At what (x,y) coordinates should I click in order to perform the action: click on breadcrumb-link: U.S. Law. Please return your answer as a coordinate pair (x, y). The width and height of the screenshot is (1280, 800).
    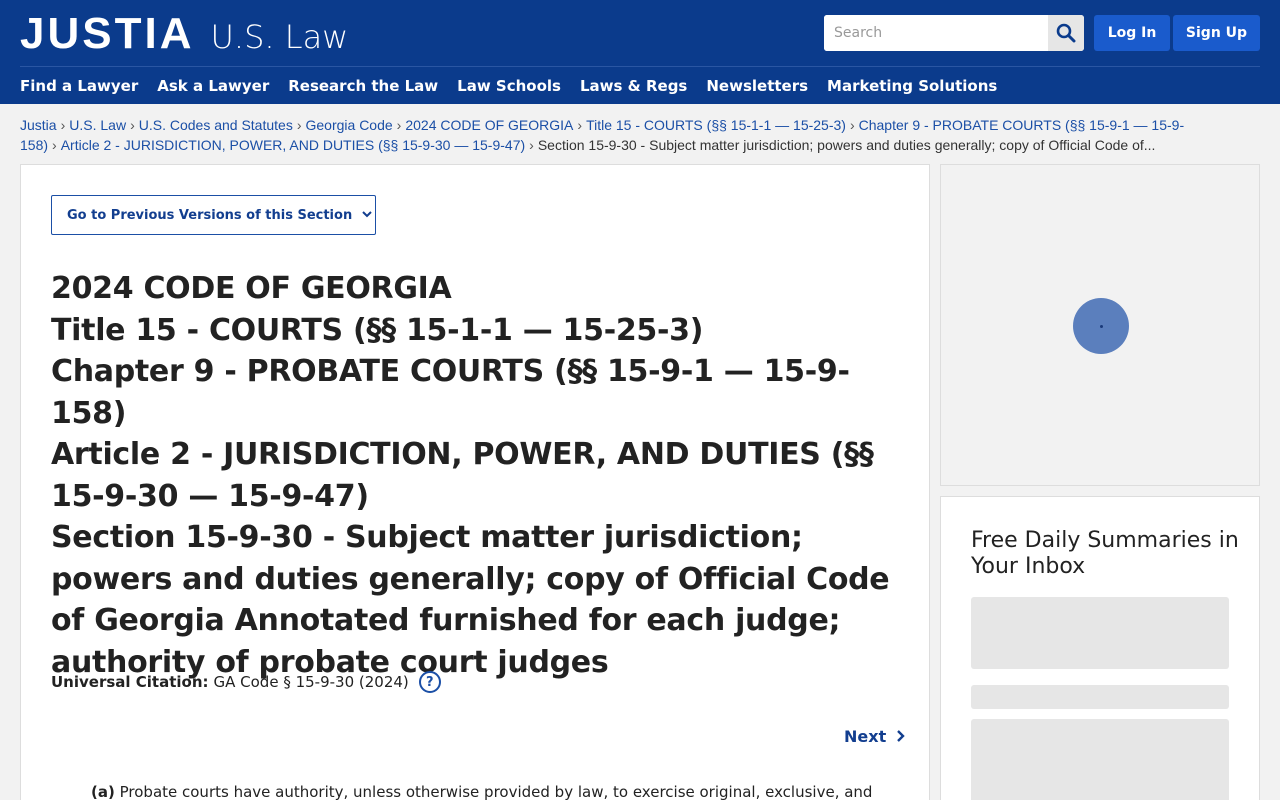
    Looking at the image, I should click on (97, 125).